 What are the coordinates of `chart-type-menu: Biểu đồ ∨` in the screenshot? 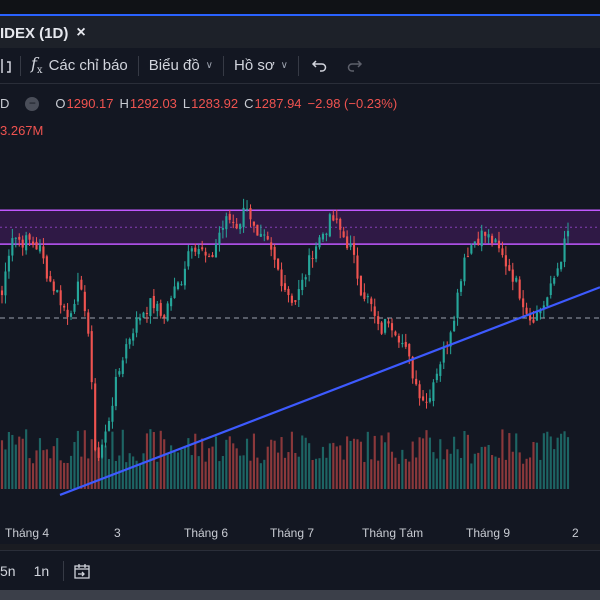 It's located at (181, 65).